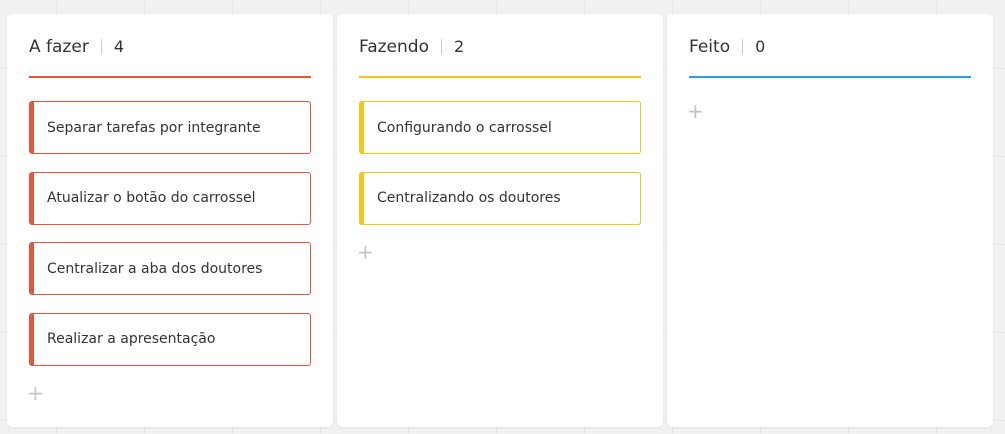  Describe the element at coordinates (118, 46) in the screenshot. I see `column-card-count: 4` at that location.